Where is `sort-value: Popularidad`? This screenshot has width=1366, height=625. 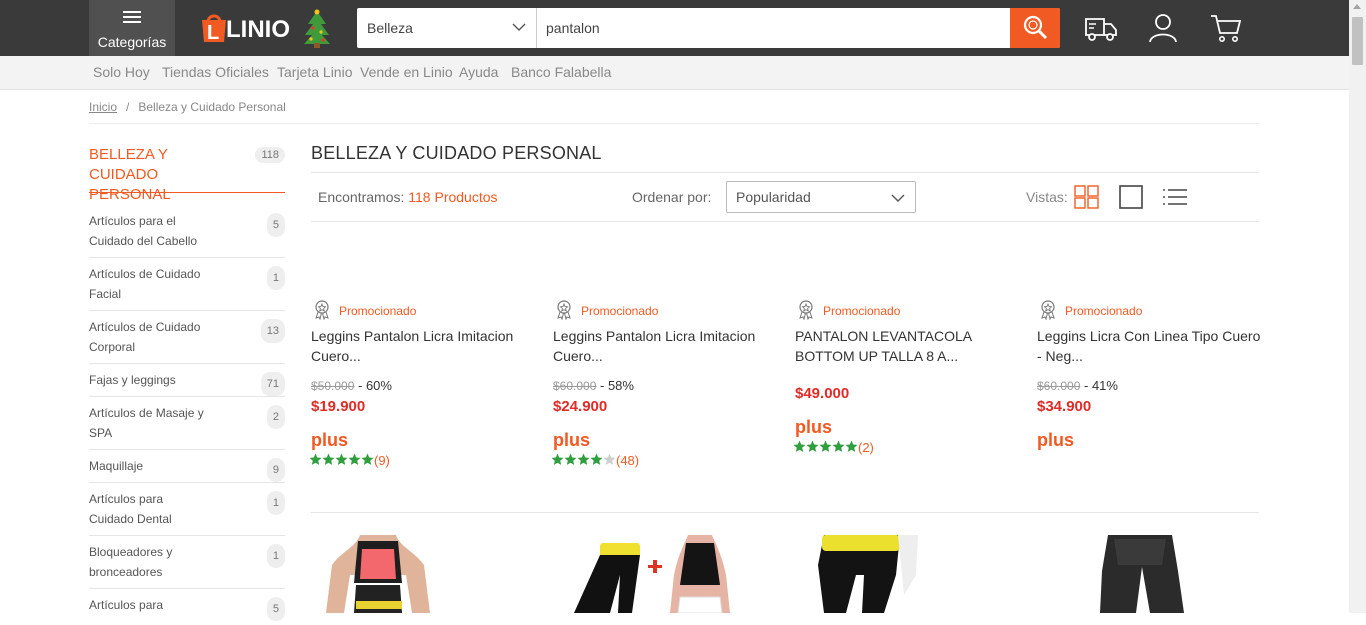
sort-value: Popularidad is located at coordinates (773, 197).